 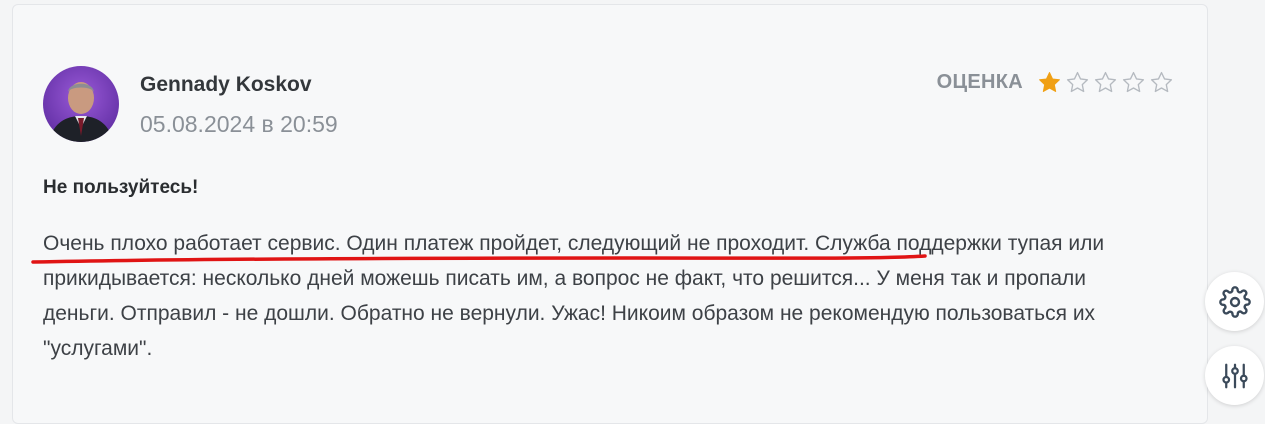 What do you see at coordinates (239, 124) in the screenshot?
I see `review-date: 05.08.2024 в 20:59` at bounding box center [239, 124].